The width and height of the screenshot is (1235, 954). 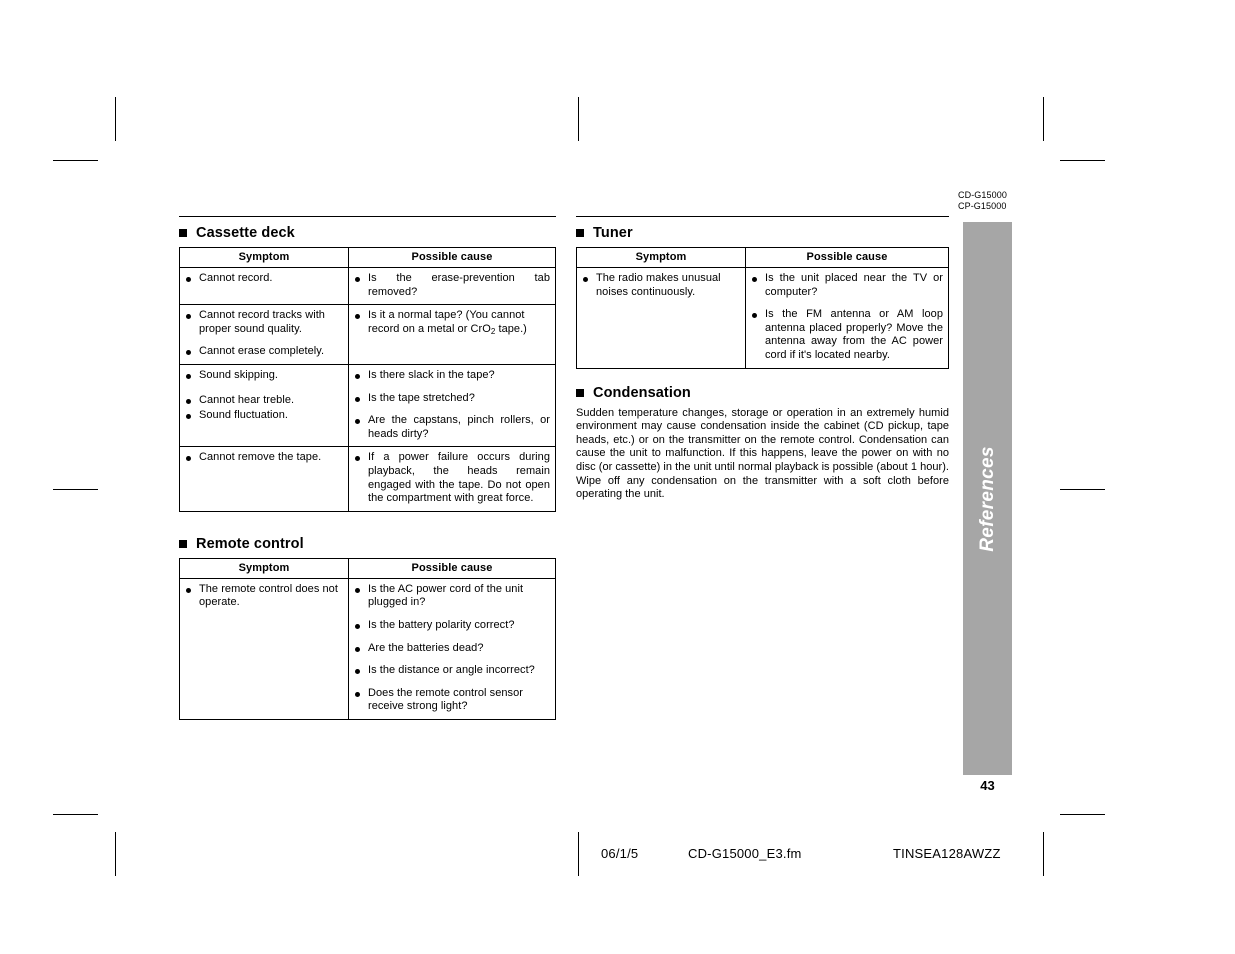 I want to click on crop-mark-bottom-left-vertical, so click(x=115, y=854).